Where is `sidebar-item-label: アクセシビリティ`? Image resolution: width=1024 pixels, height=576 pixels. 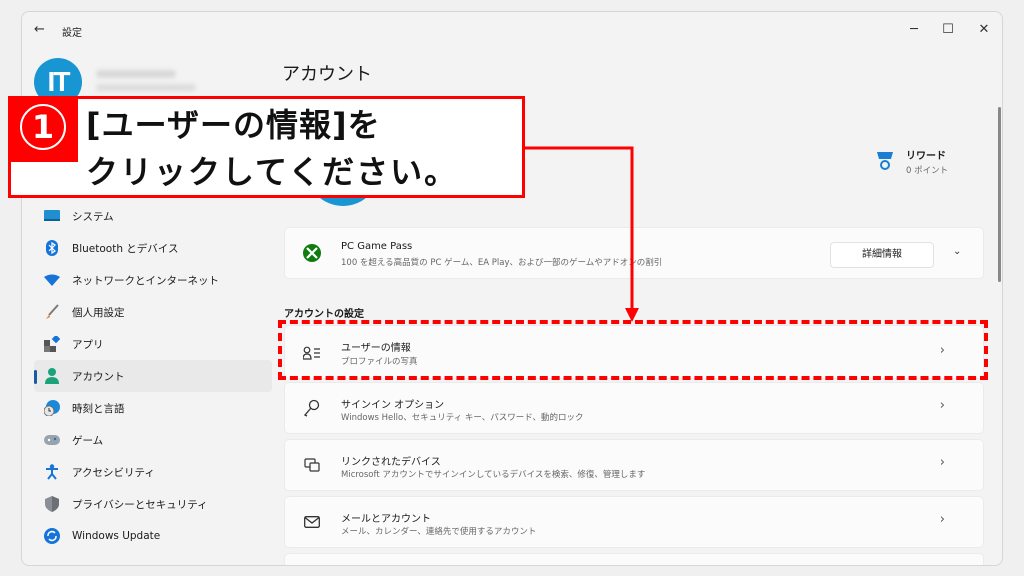 sidebar-item-label: アクセシビリティ is located at coordinates (113, 472).